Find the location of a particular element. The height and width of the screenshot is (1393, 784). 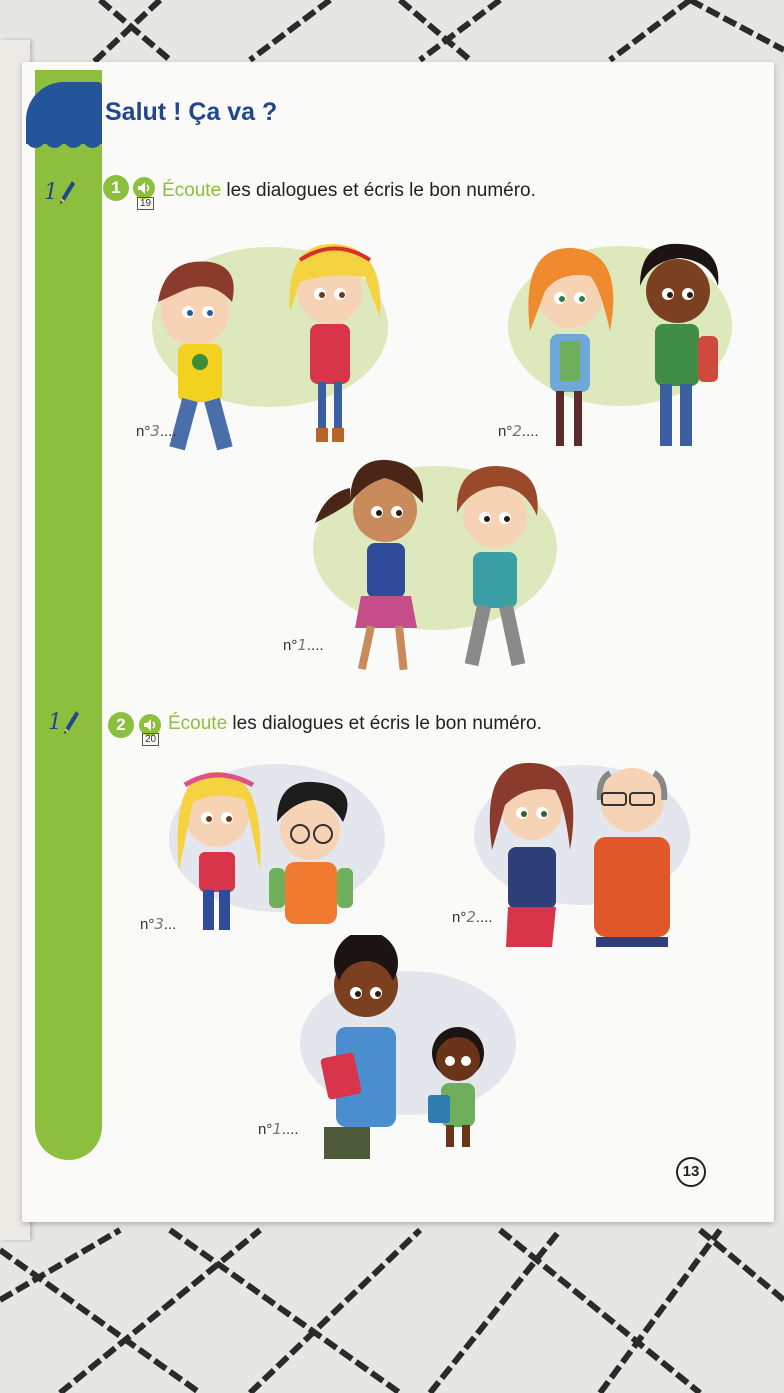

page-title: Salut ! Ça va ? is located at coordinates (191, 112).